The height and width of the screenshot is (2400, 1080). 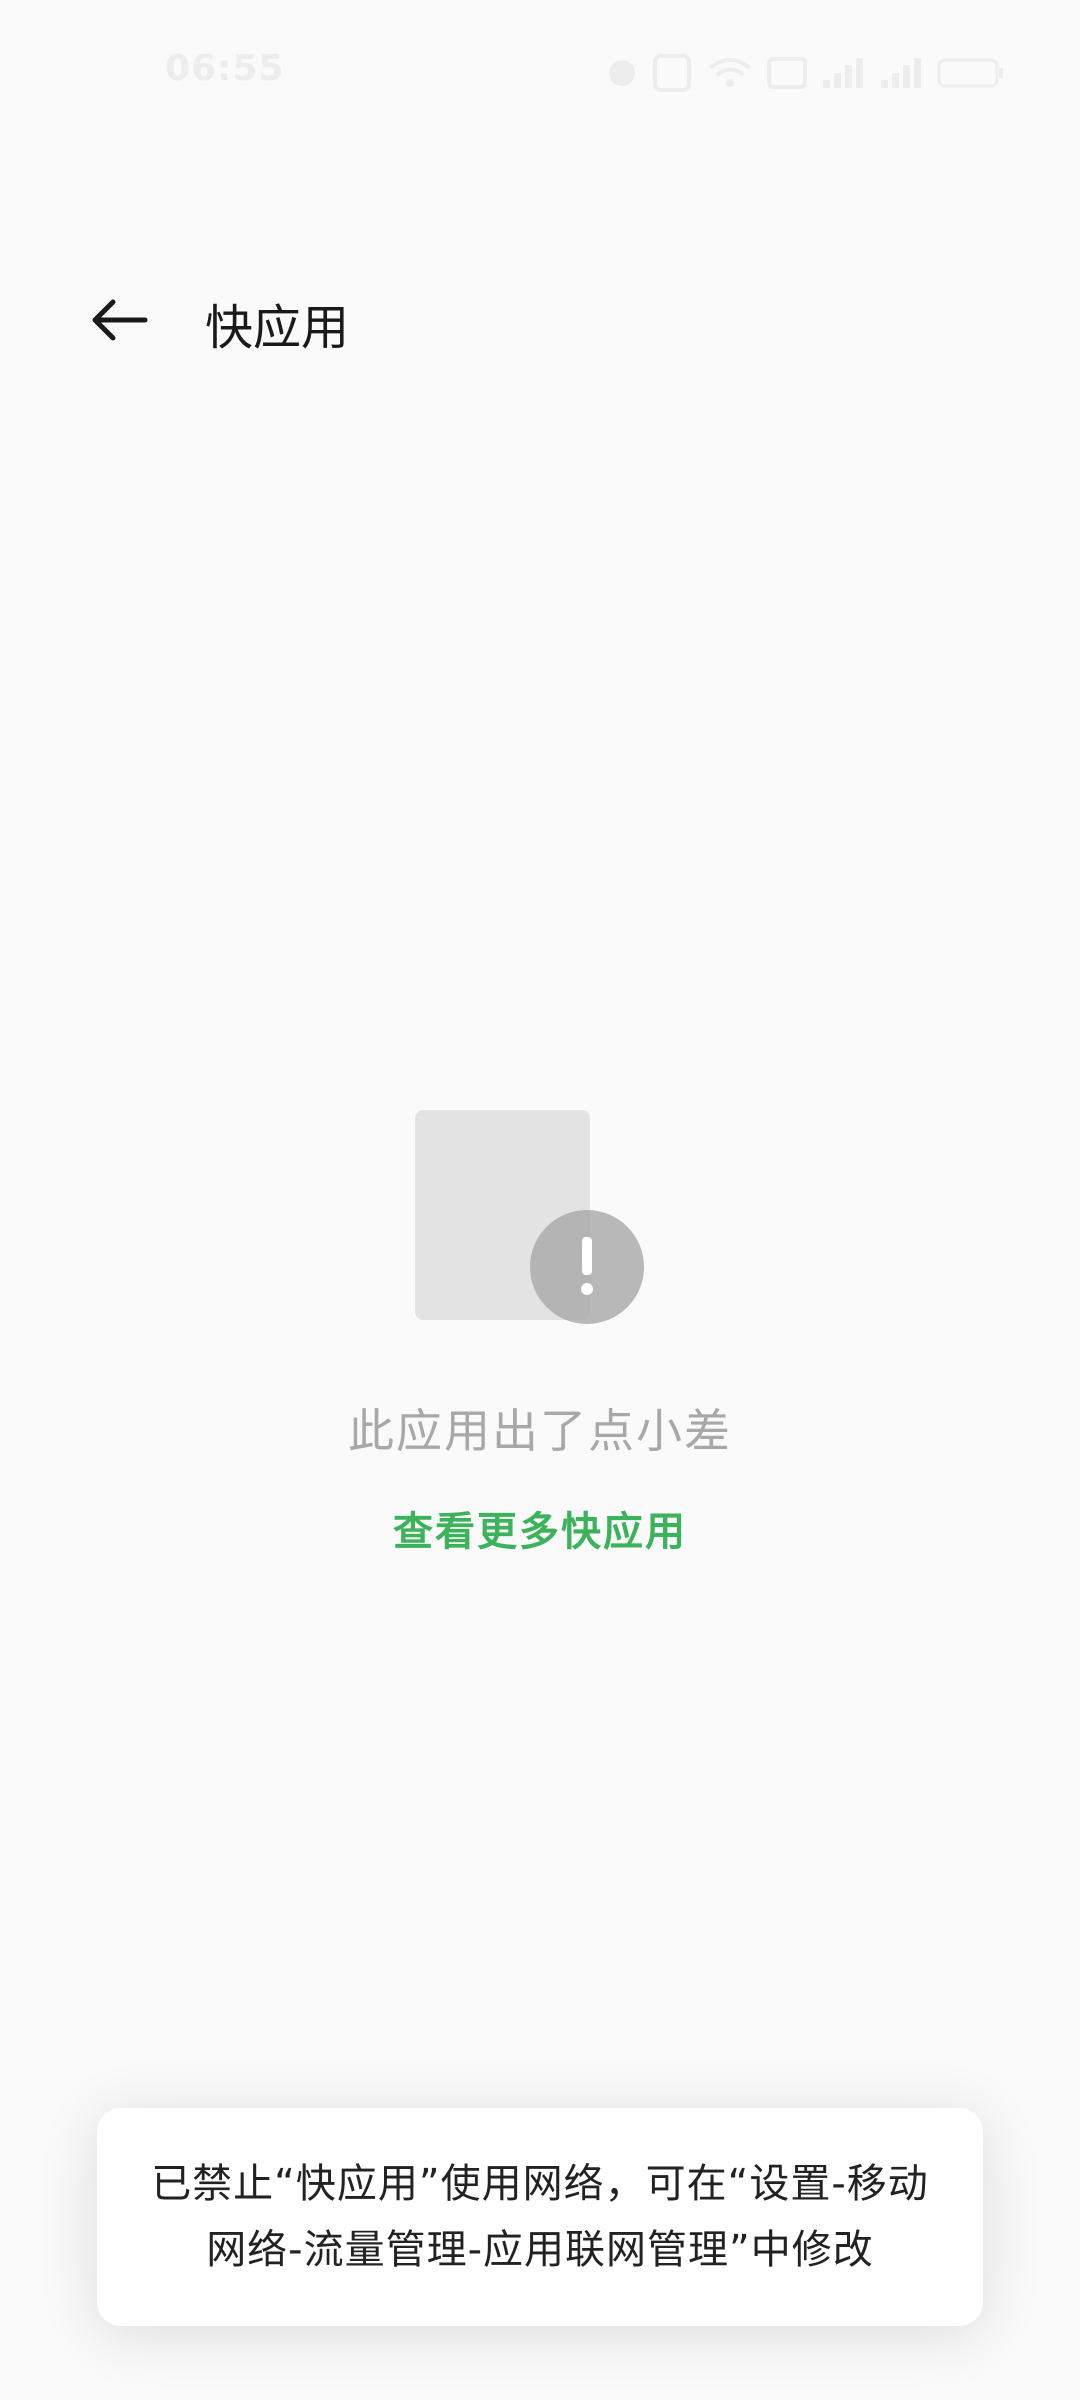 I want to click on toast-line-2: 网络-流量管理-应用联网管理”中修改, so click(x=540, y=2250).